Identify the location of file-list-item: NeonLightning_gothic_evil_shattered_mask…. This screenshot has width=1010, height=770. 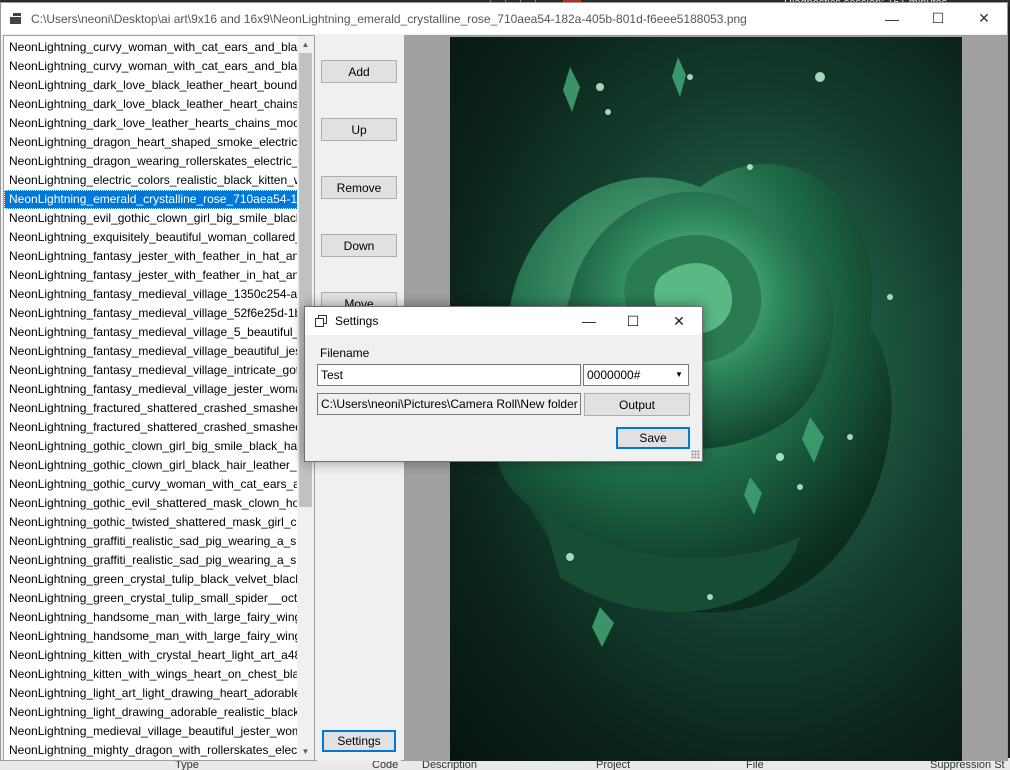
(151, 503).